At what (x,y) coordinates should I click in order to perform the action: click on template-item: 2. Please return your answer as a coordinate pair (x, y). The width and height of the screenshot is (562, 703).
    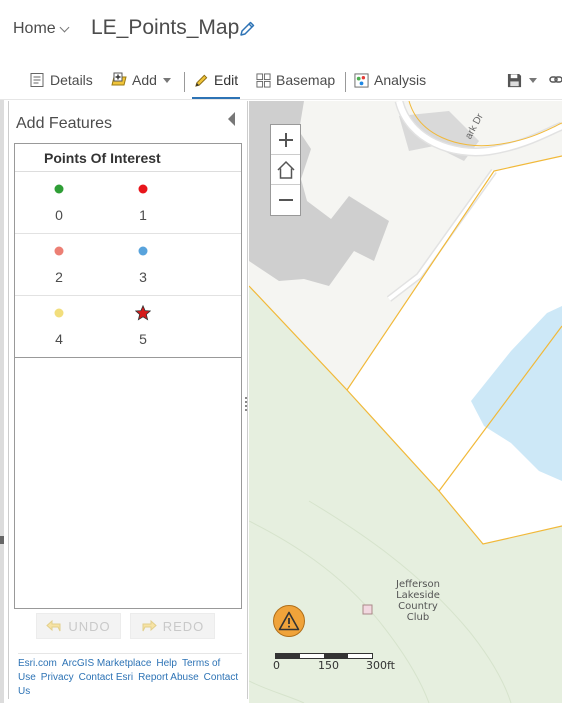
    Looking at the image, I should click on (59, 265).